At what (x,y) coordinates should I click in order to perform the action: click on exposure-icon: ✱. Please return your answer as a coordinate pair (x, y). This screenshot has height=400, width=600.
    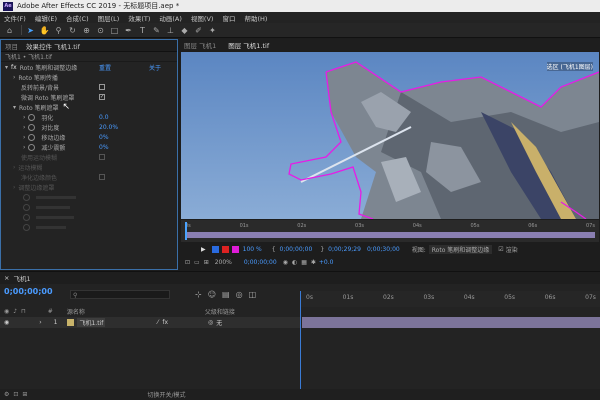
    Looking at the image, I should click on (313, 262).